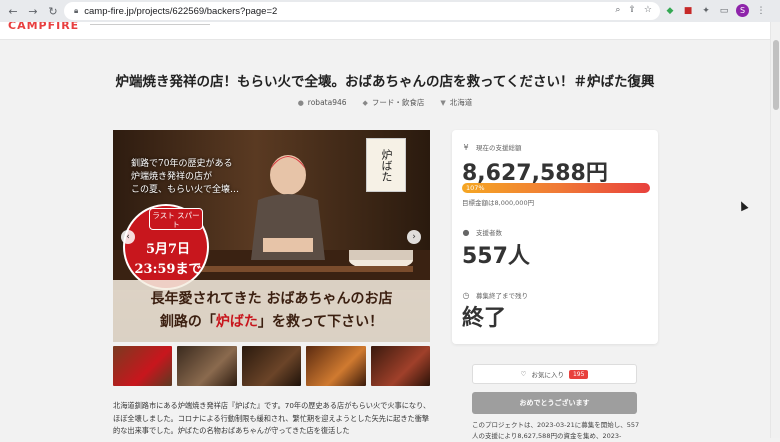  Describe the element at coordinates (578, 374) in the screenshot. I see `favorite-count: 195` at that location.